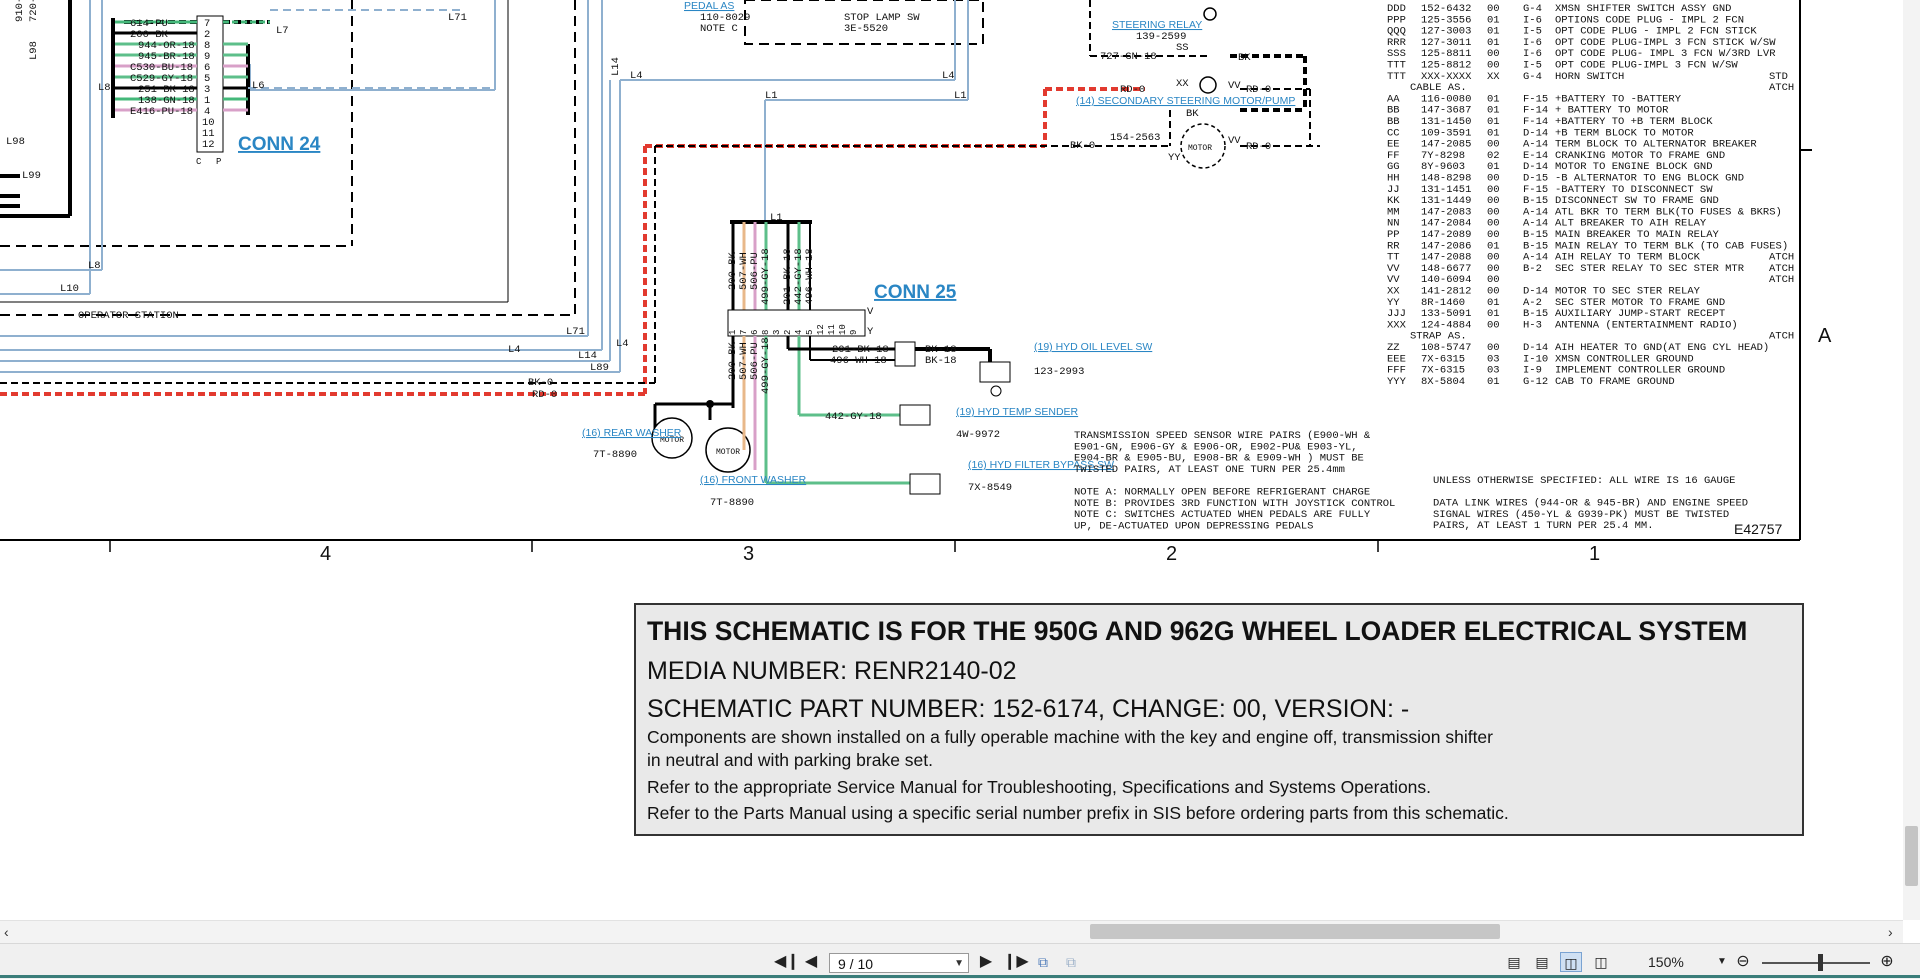 Image resolution: width=1920 pixels, height=979 pixels. Describe the element at coordinates (853, 417) in the screenshot. I see `conn25-out-wire: 442-GY-18` at that location.